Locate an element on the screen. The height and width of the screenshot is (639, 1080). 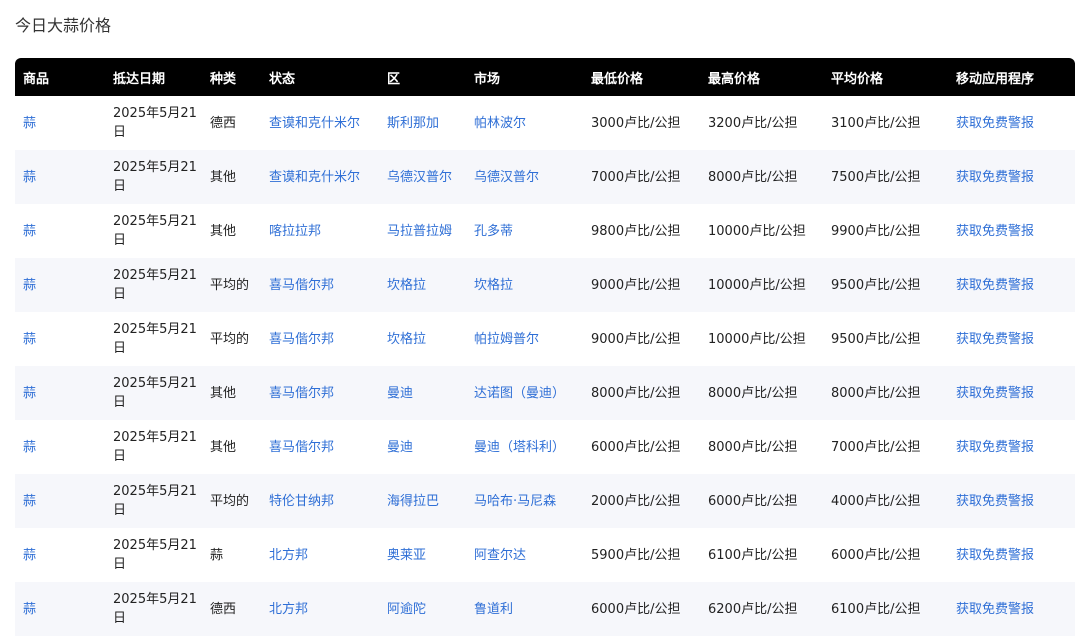
market-link: 马哈布·马尼森 is located at coordinates (515, 501).